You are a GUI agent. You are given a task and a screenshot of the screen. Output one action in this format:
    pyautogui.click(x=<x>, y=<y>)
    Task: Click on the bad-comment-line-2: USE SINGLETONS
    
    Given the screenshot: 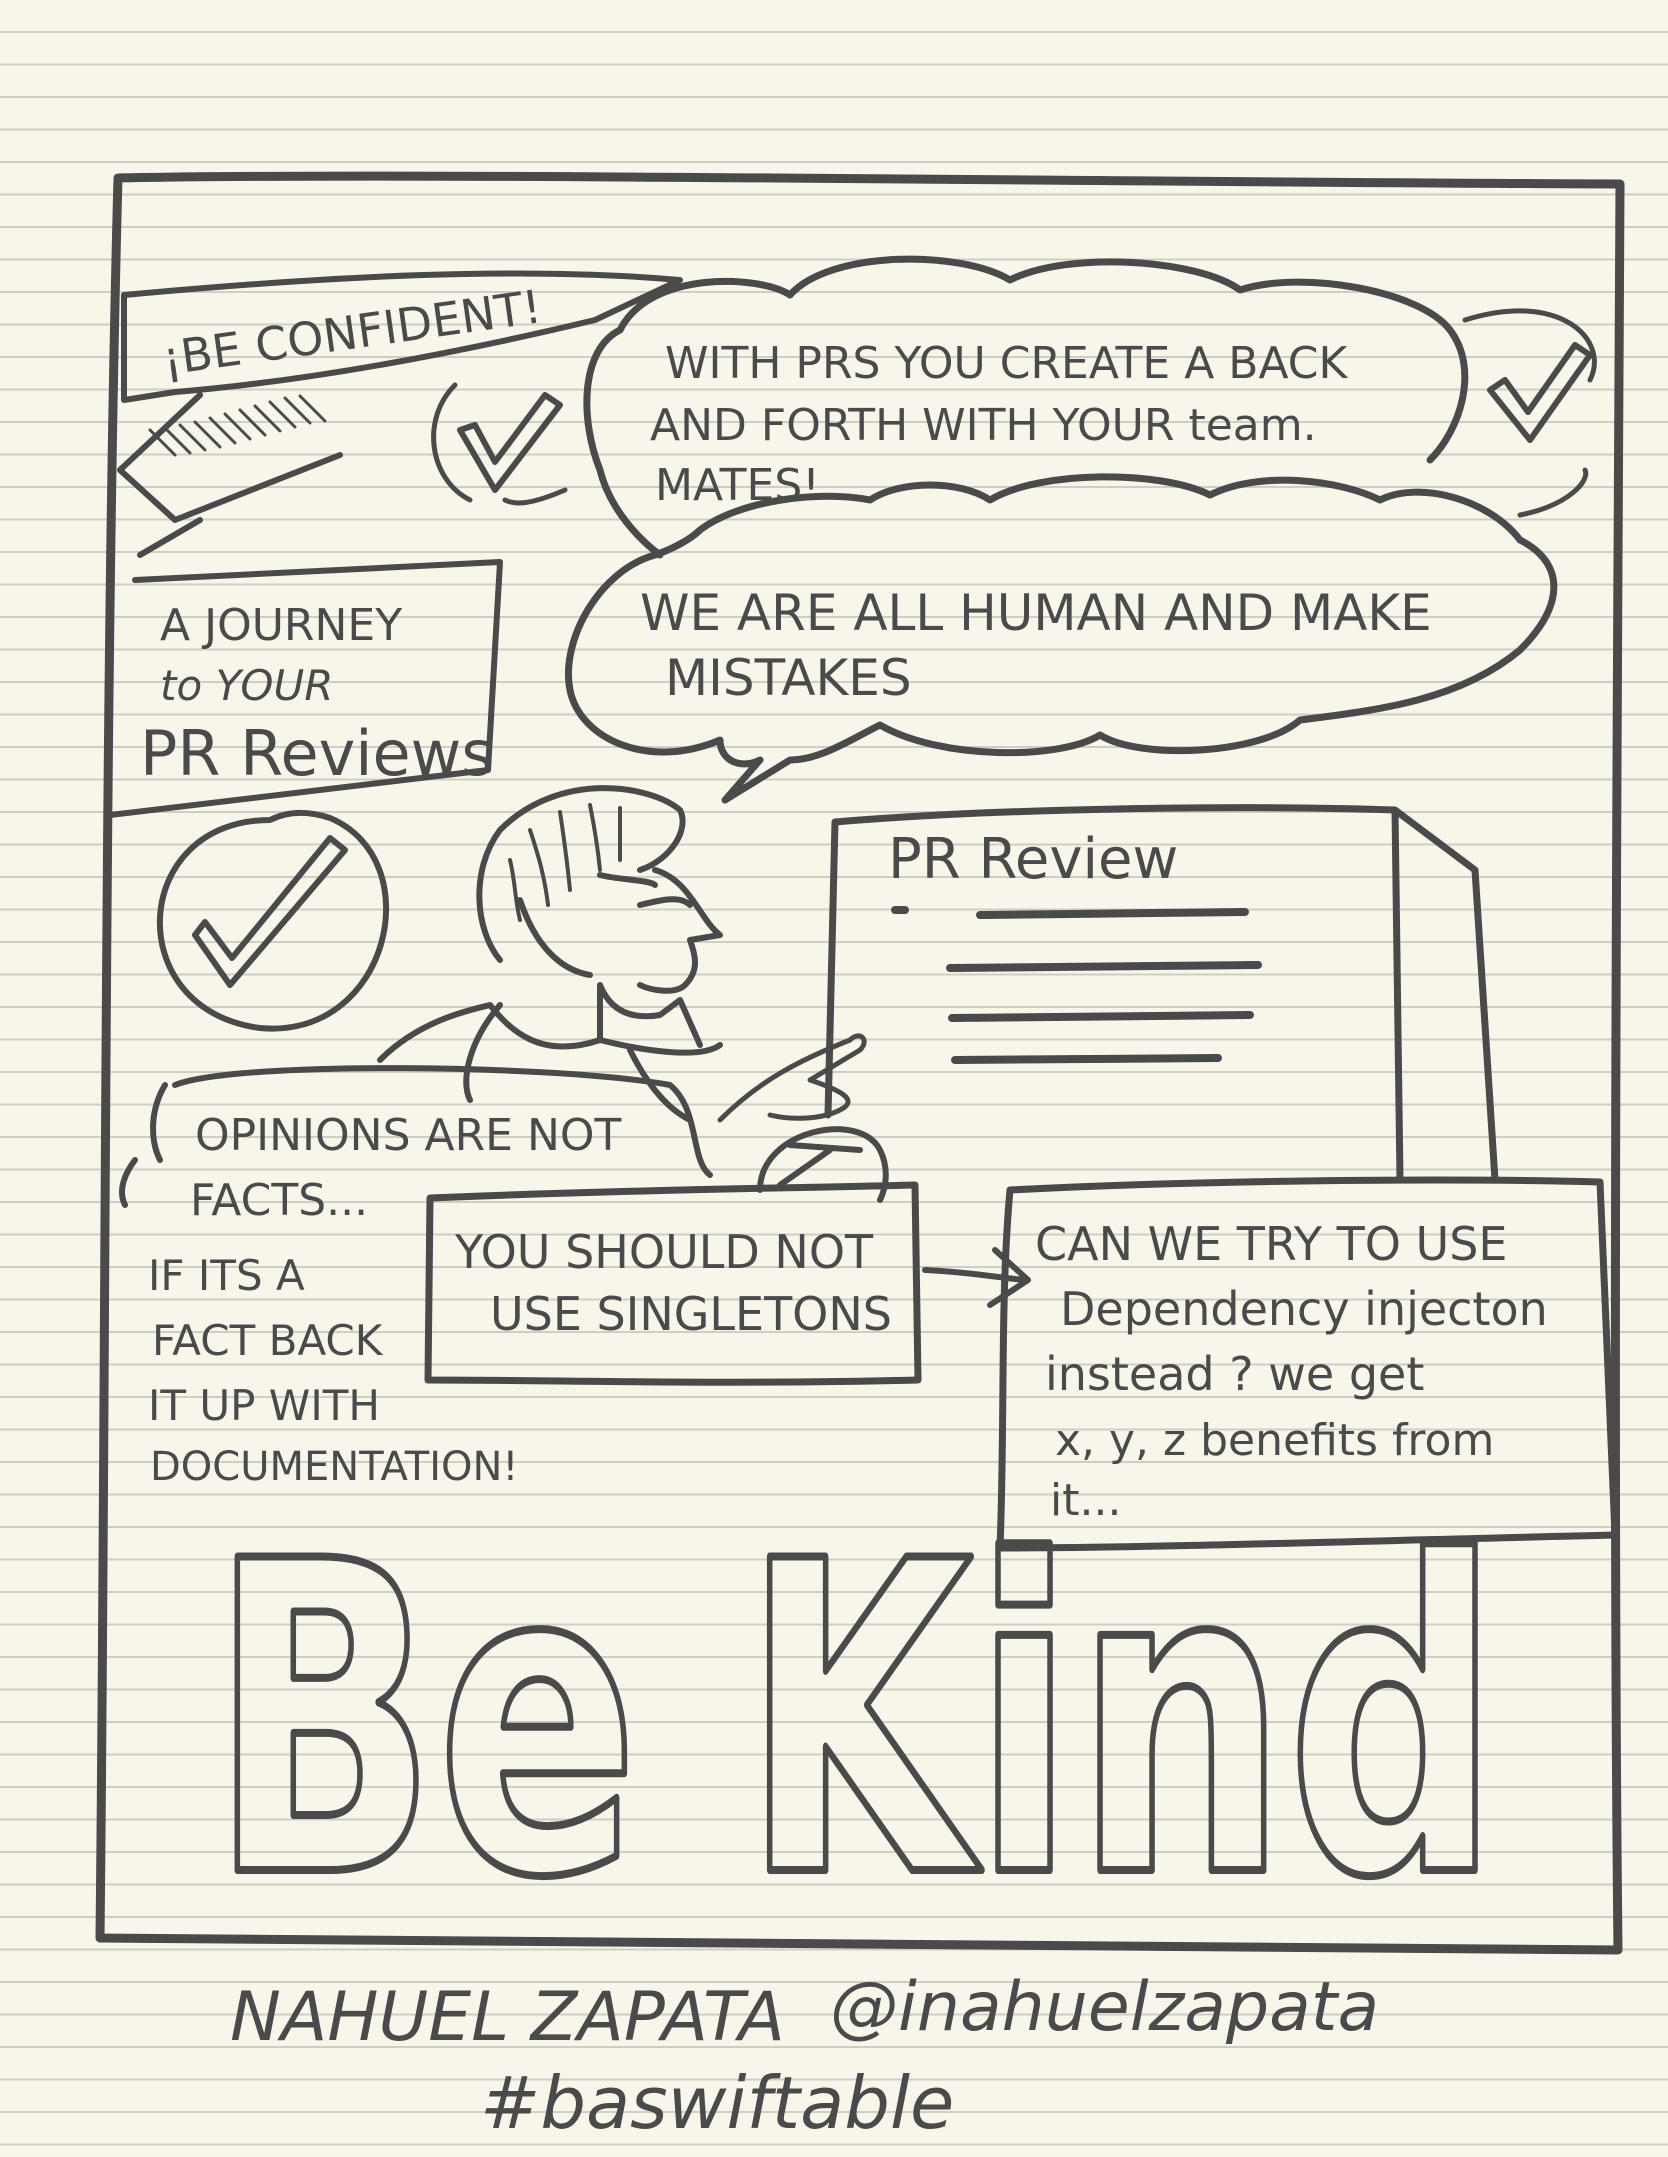 What is the action you would take?
    pyautogui.click(x=691, y=1314)
    